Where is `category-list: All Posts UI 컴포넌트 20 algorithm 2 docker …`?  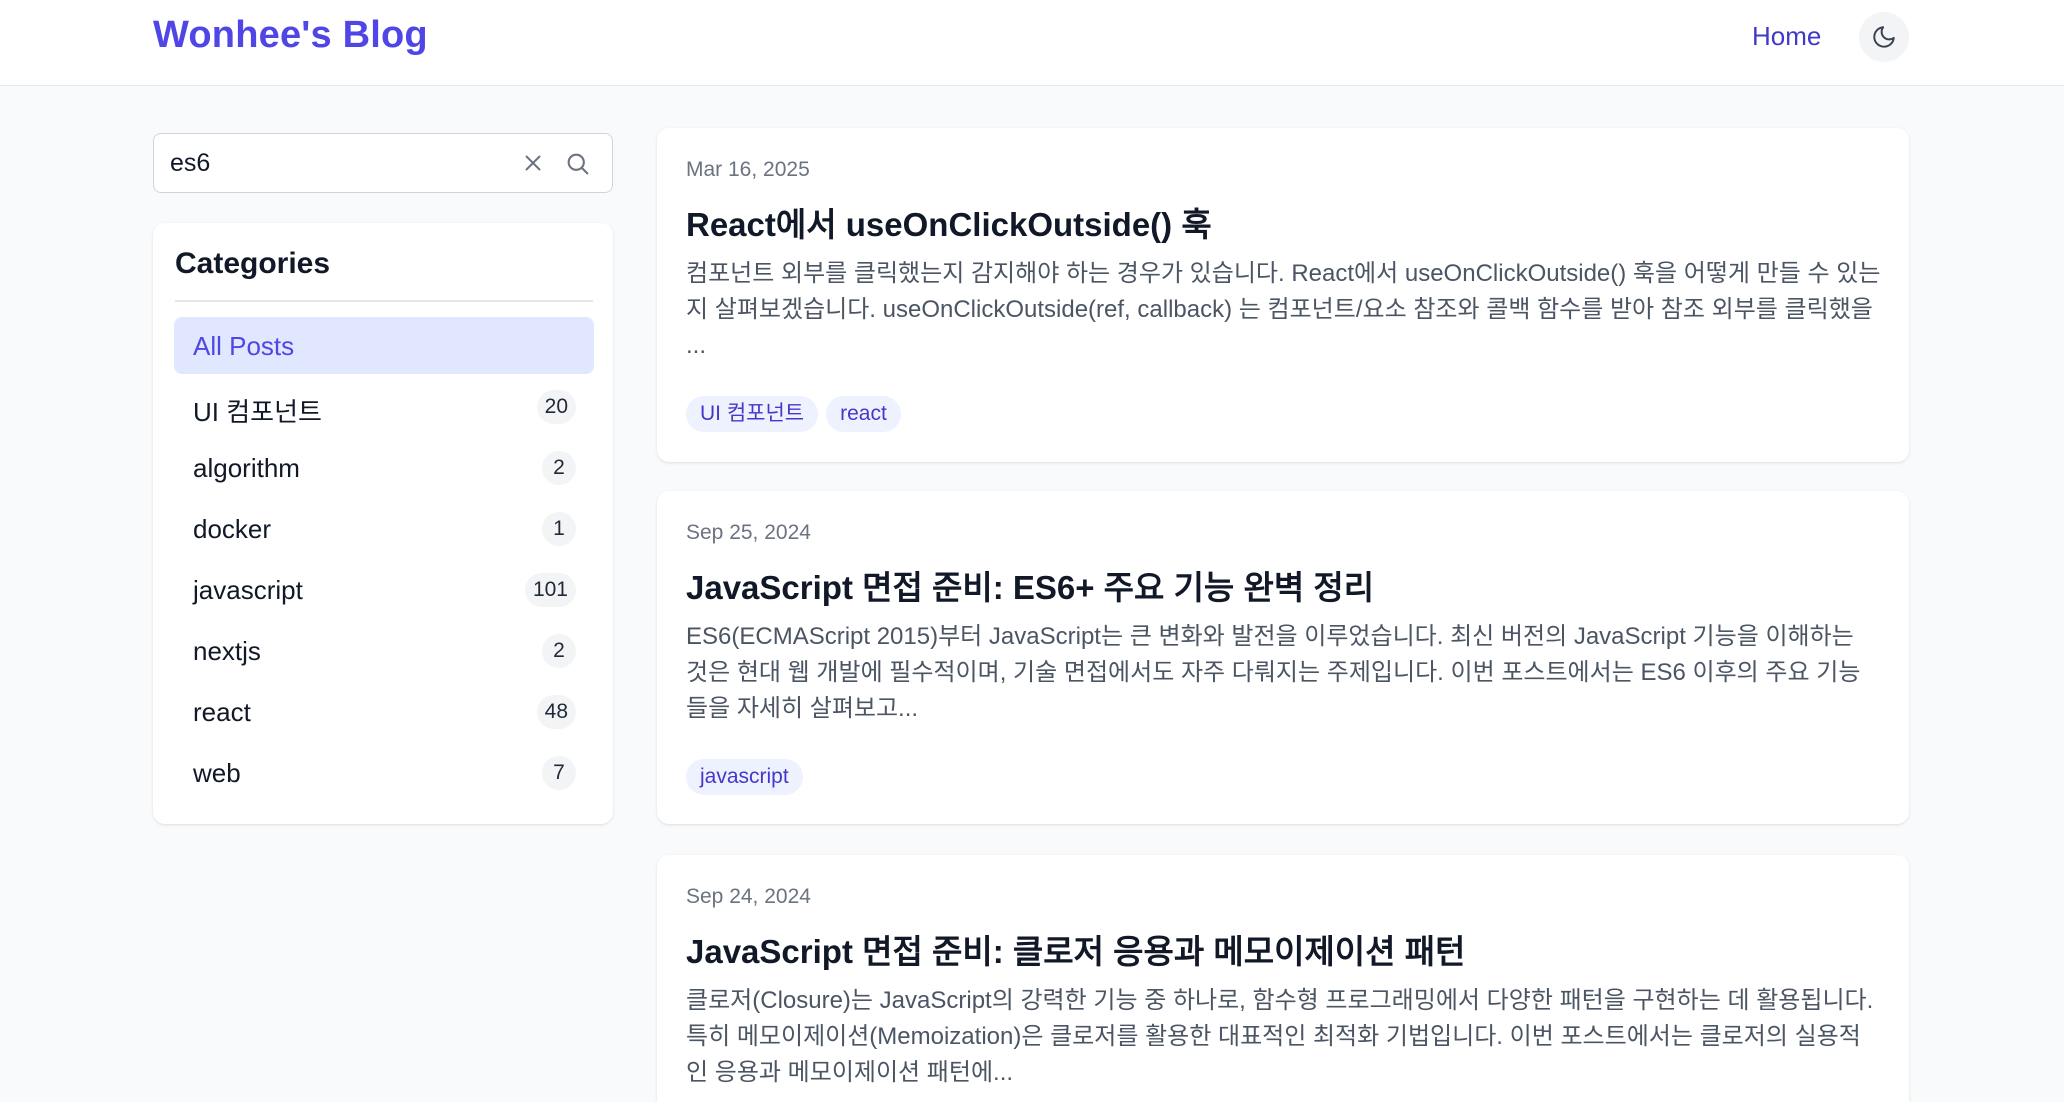
category-list: All Posts UI 컴포넌트 20 algorithm 2 docker … is located at coordinates (384, 561).